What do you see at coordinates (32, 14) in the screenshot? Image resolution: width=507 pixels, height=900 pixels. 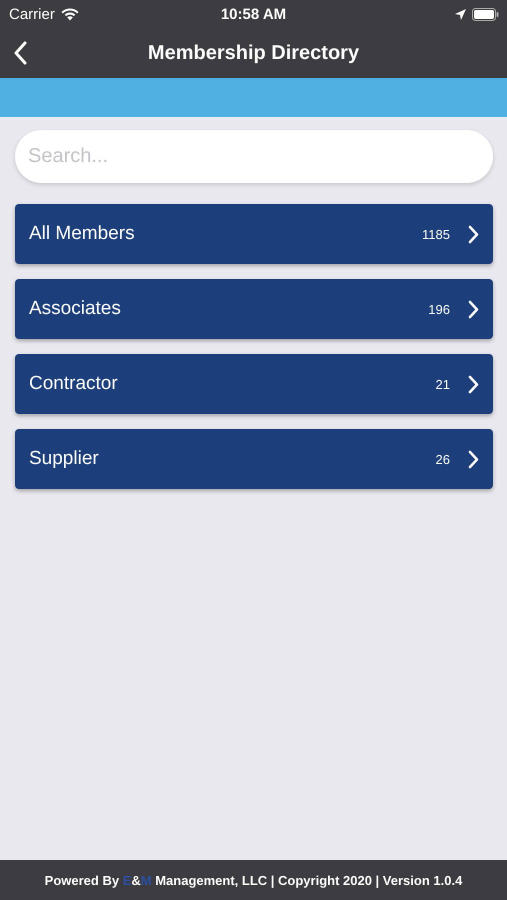 I see `carrier-label: Carrier` at bounding box center [32, 14].